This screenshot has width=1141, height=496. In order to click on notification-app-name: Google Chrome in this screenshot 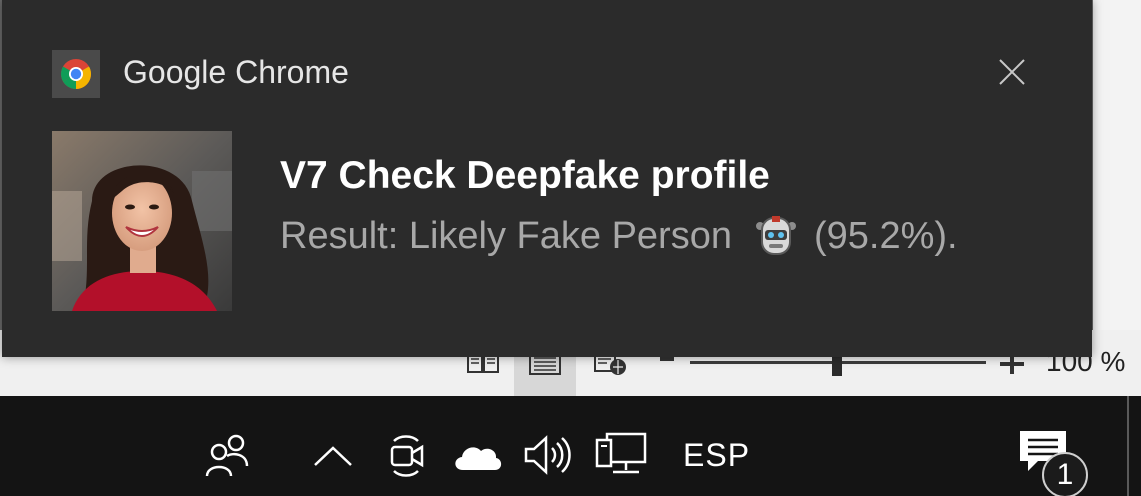, I will do `click(236, 72)`.